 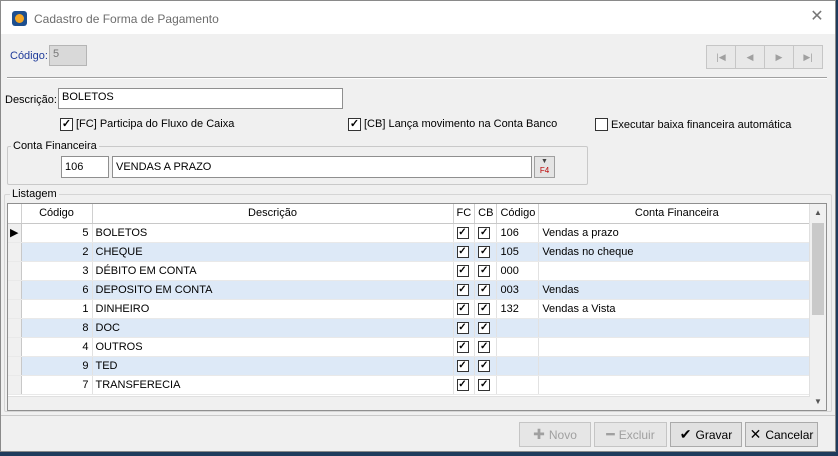 What do you see at coordinates (677, 233) in the screenshot?
I see `cell-conta-financeira: Vendas a prazo` at bounding box center [677, 233].